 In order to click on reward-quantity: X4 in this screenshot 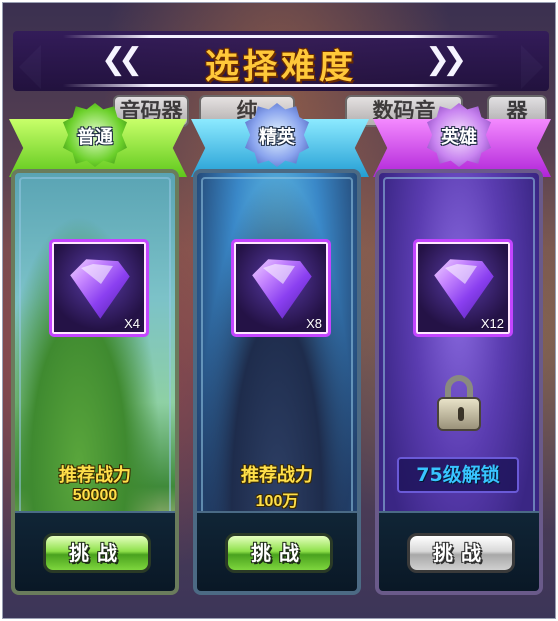, I will do `click(132, 323)`.